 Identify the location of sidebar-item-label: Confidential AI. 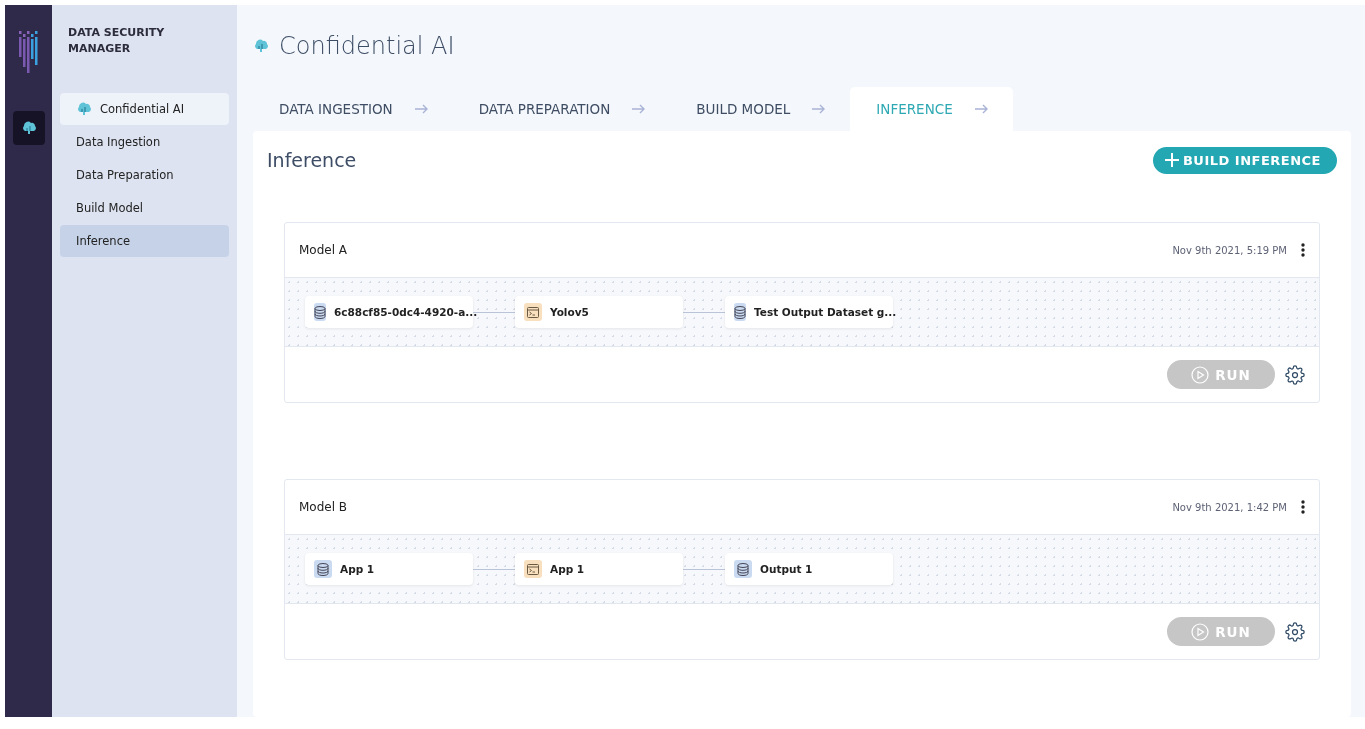
(142, 109).